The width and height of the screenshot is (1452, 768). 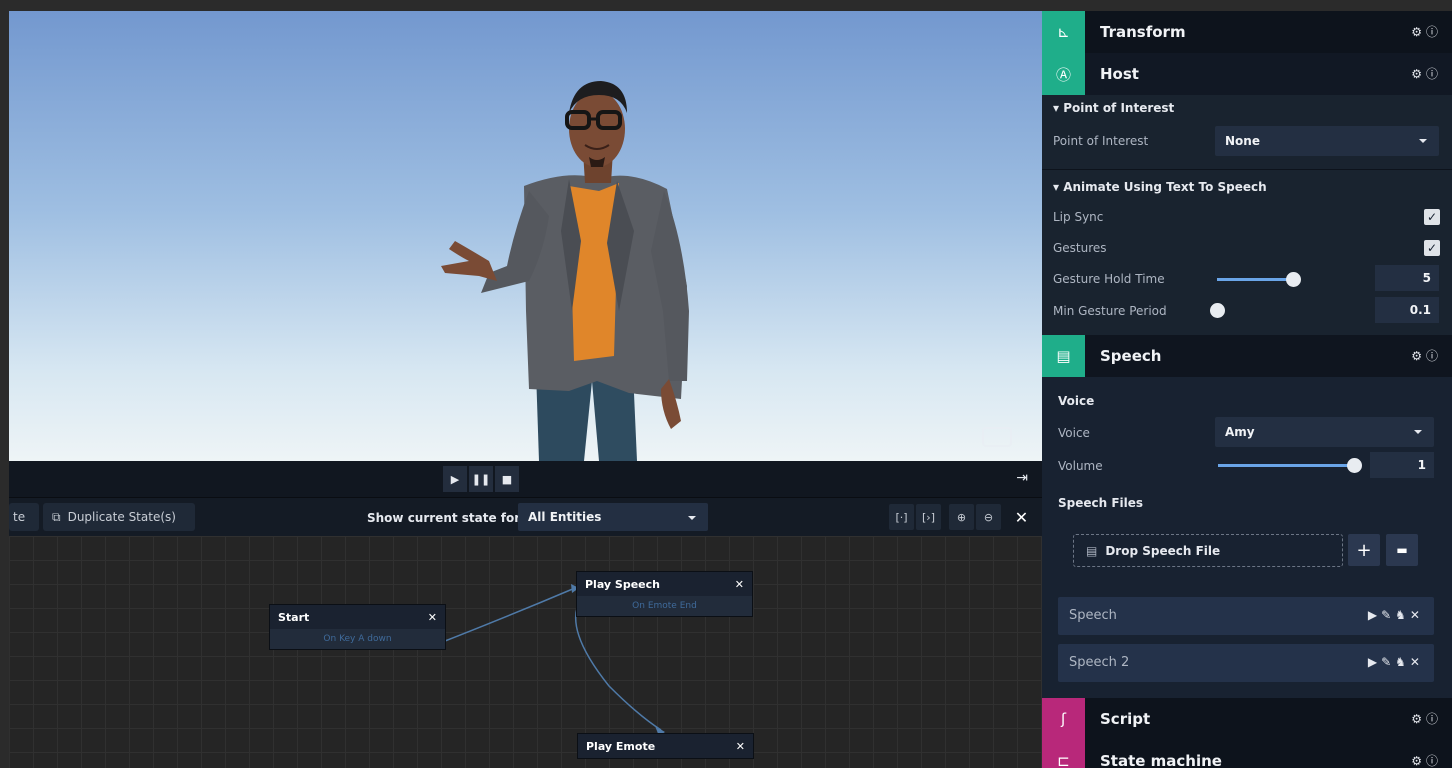 I want to click on gestures-checkbox: ✓, so click(x=1432, y=248).